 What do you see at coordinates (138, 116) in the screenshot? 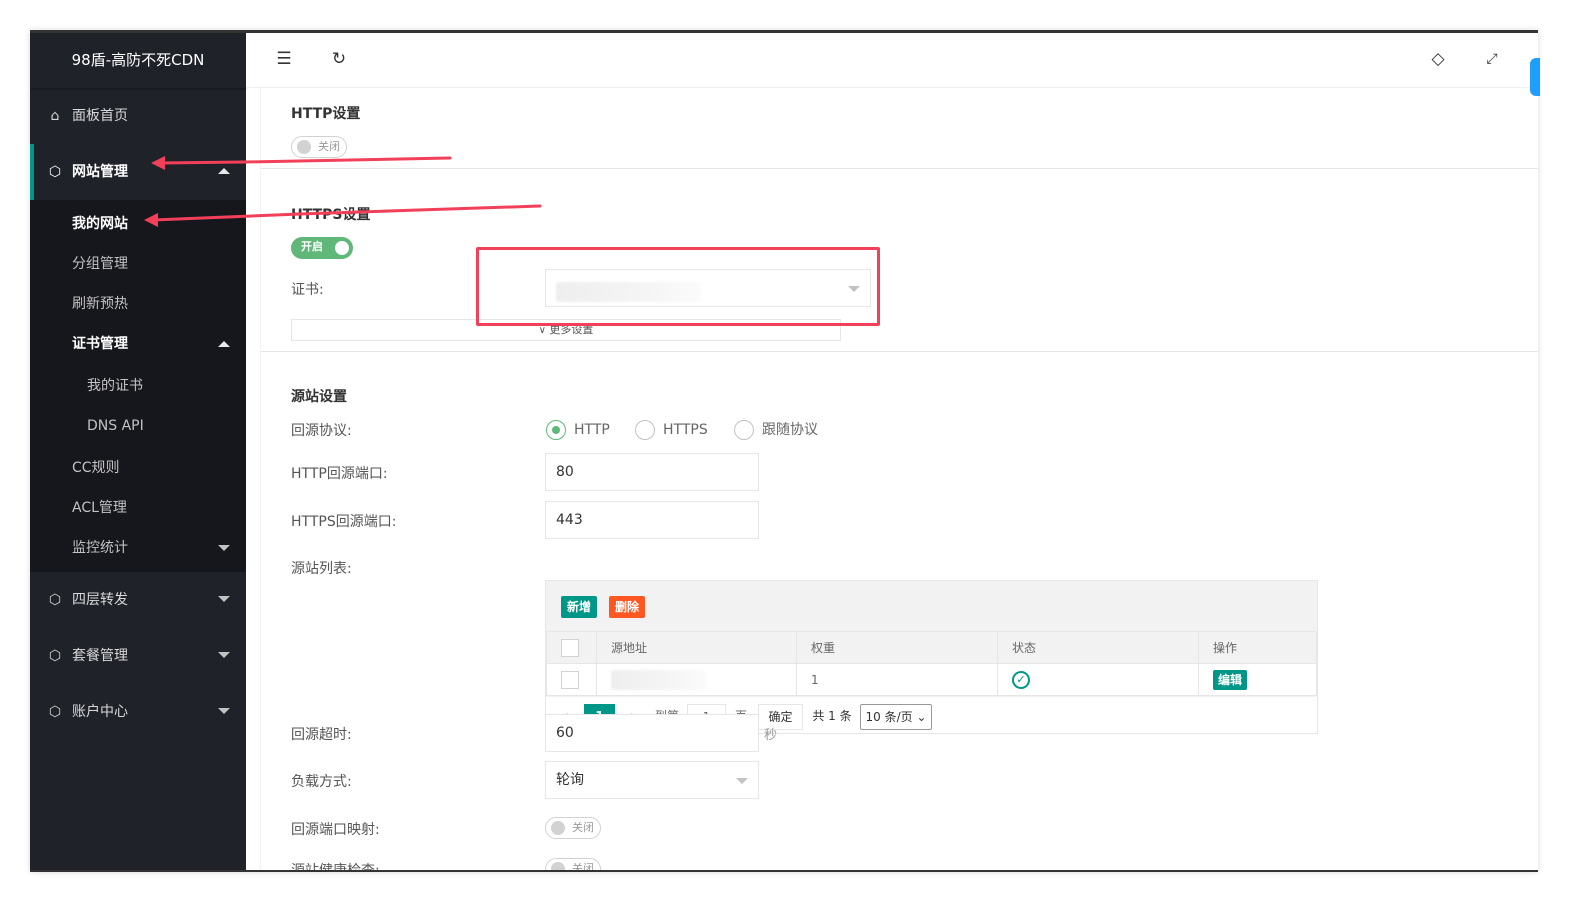
I see `nav-dashboard: ⌂ 面板首页` at bounding box center [138, 116].